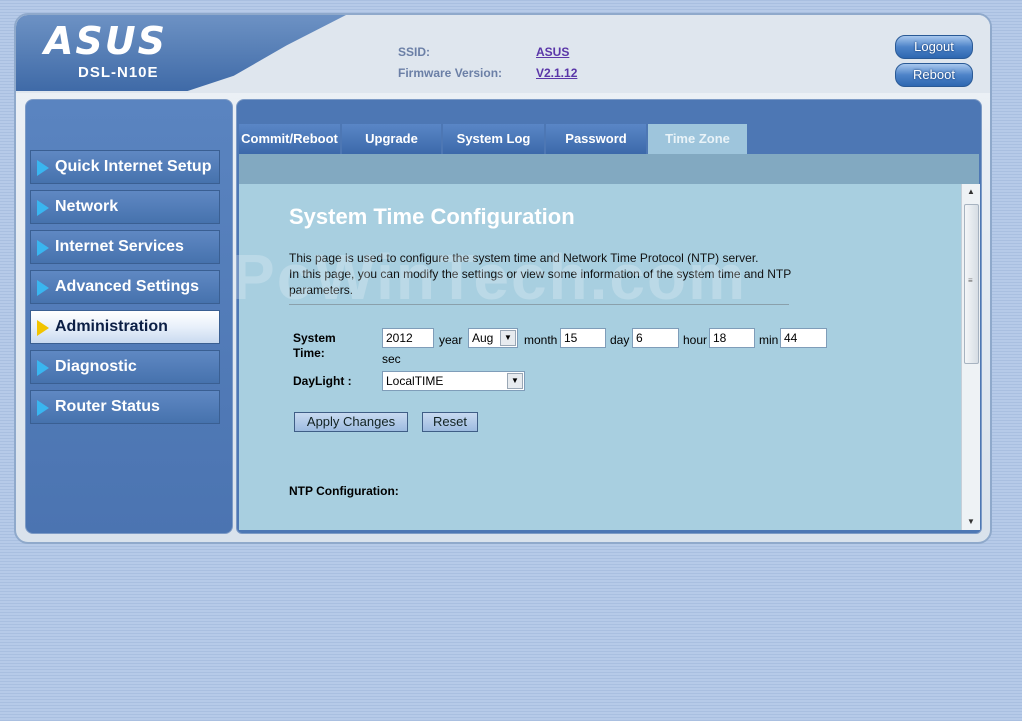  I want to click on asus-logo: ASUS, so click(106, 41).